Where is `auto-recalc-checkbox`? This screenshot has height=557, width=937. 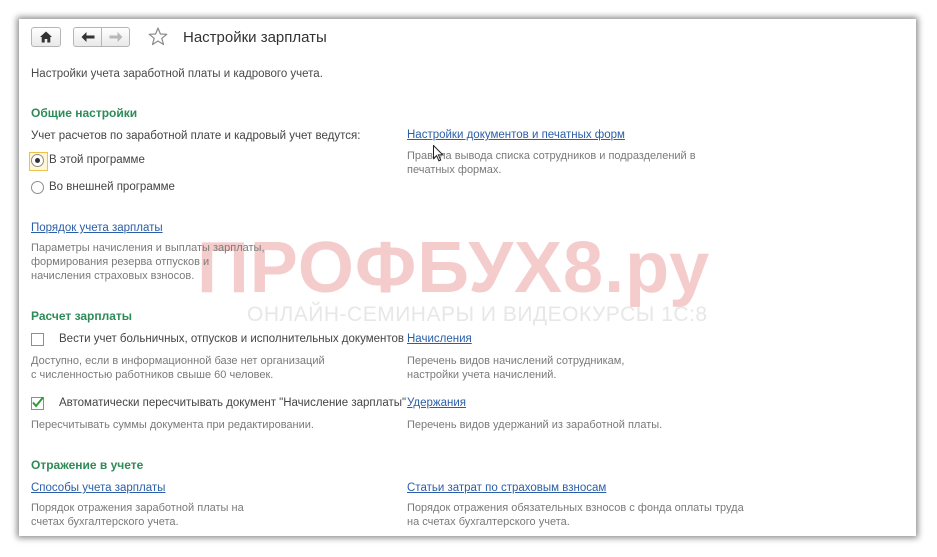 auto-recalc-checkbox is located at coordinates (37, 403).